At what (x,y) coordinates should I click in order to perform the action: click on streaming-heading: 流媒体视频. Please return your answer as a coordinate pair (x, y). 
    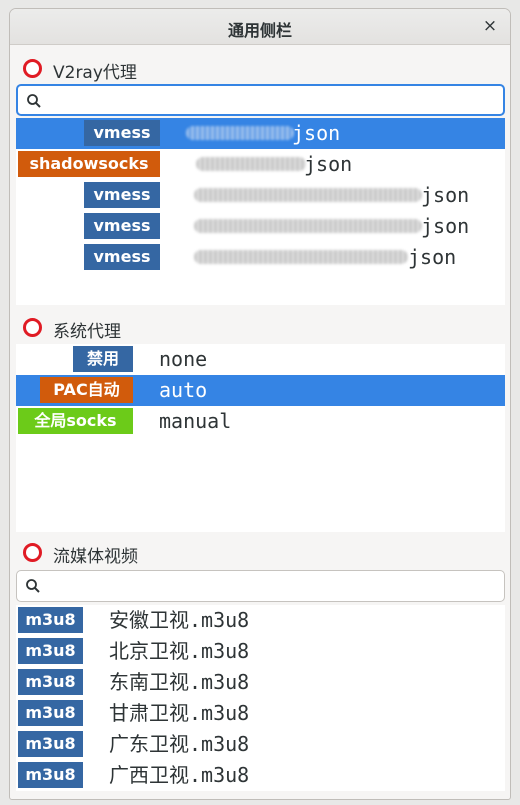
    Looking at the image, I should click on (95, 557).